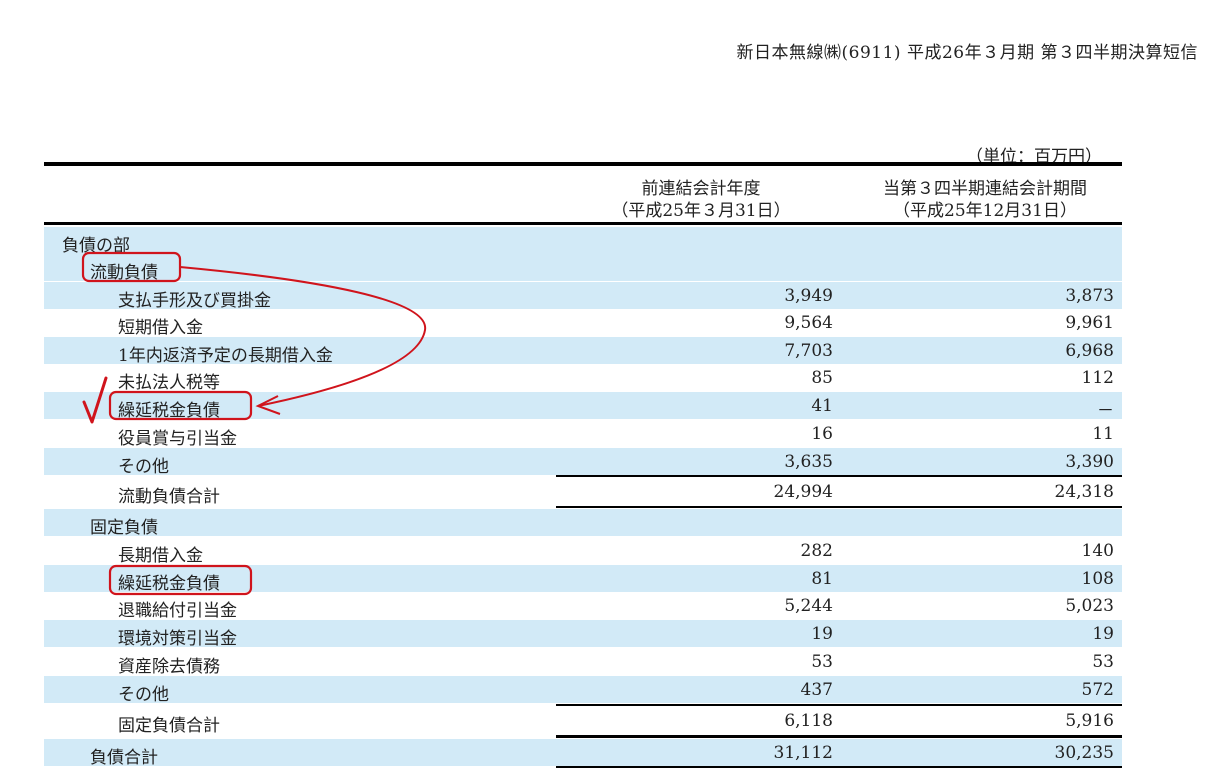  What do you see at coordinates (822, 406) in the screenshot?
I see `value-prev: 41` at bounding box center [822, 406].